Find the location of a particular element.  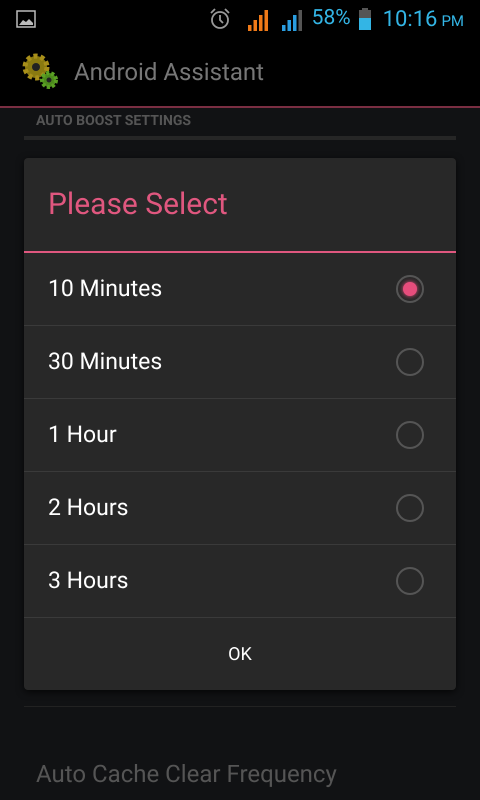

option-label: 10 Minutes is located at coordinates (106, 289).